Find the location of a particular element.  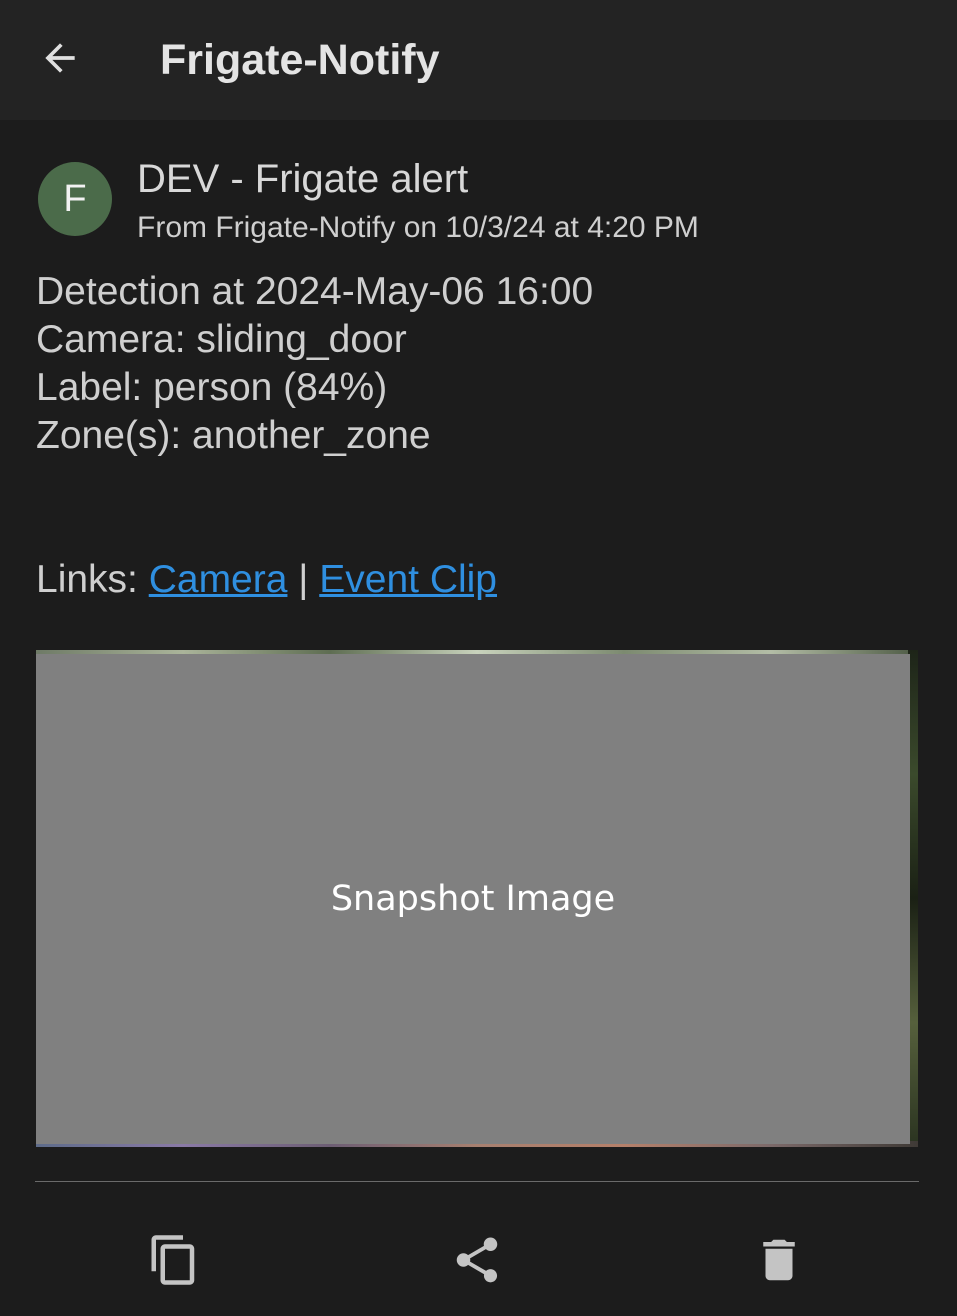

delete-button is located at coordinates (779, 1260).